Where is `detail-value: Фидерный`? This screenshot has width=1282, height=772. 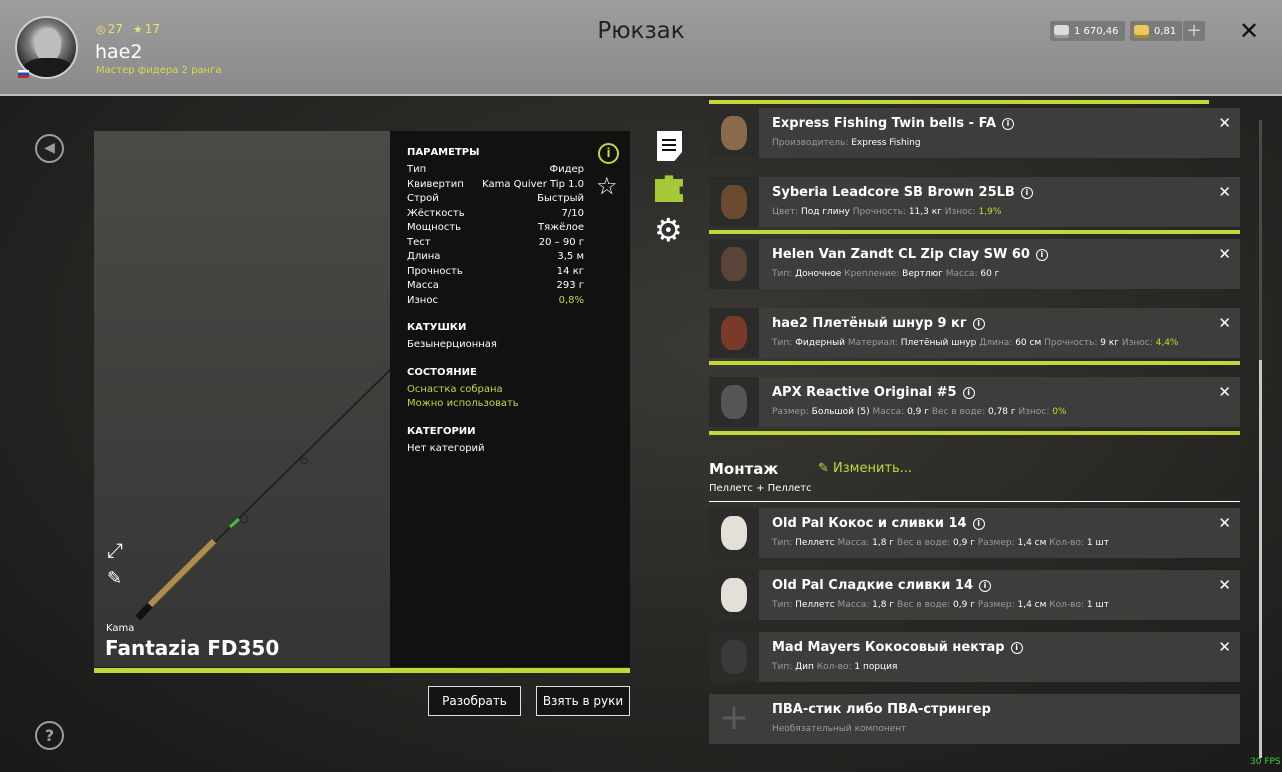
detail-value: Фидерный is located at coordinates (820, 343).